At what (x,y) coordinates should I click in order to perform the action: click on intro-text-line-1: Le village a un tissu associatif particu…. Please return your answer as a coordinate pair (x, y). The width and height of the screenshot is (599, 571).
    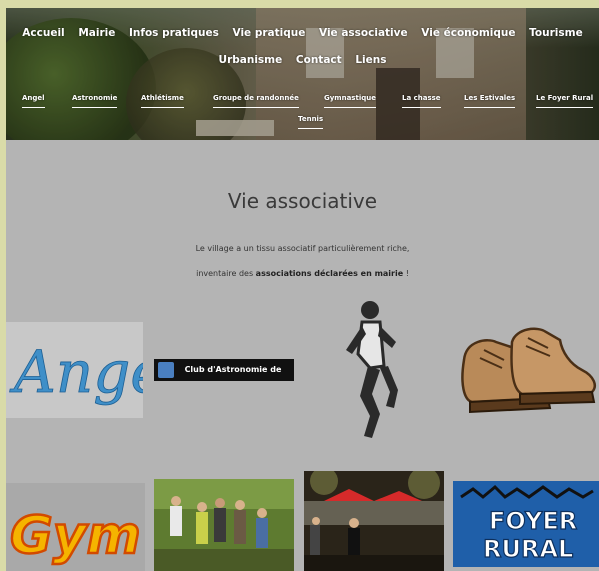
    Looking at the image, I should click on (302, 248).